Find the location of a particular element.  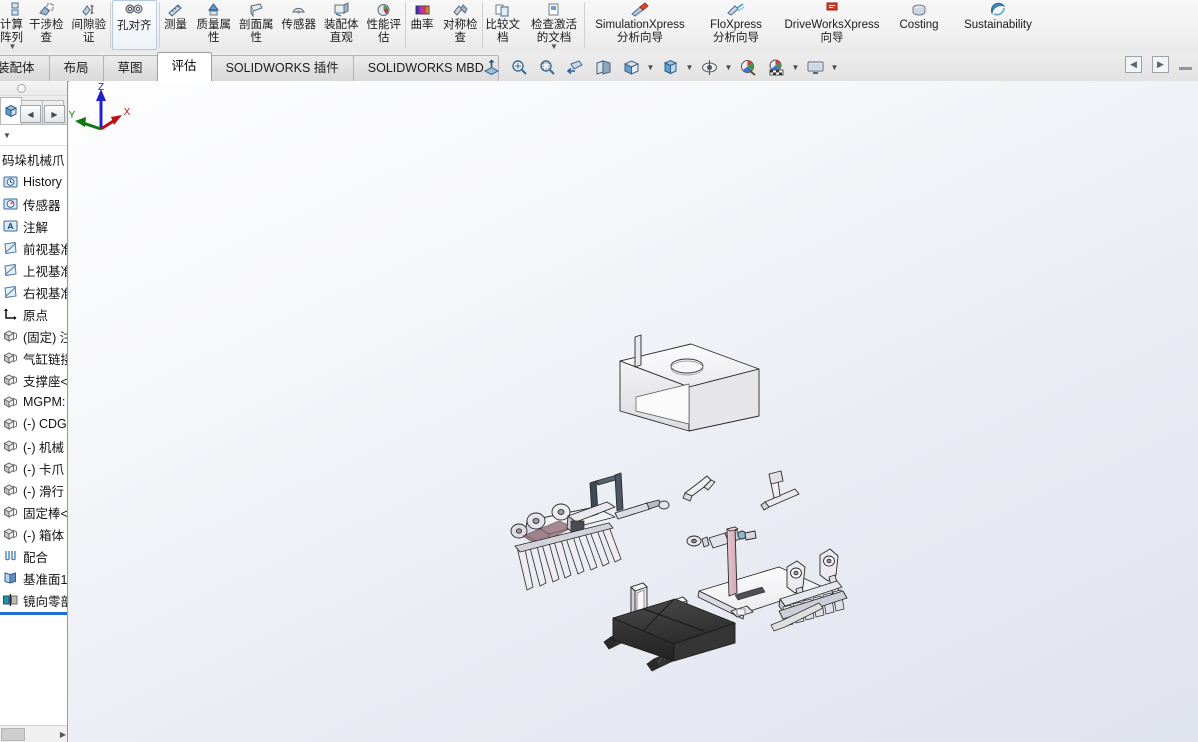

tree-item-front-plane: 前视基准 is located at coordinates (33, 248).